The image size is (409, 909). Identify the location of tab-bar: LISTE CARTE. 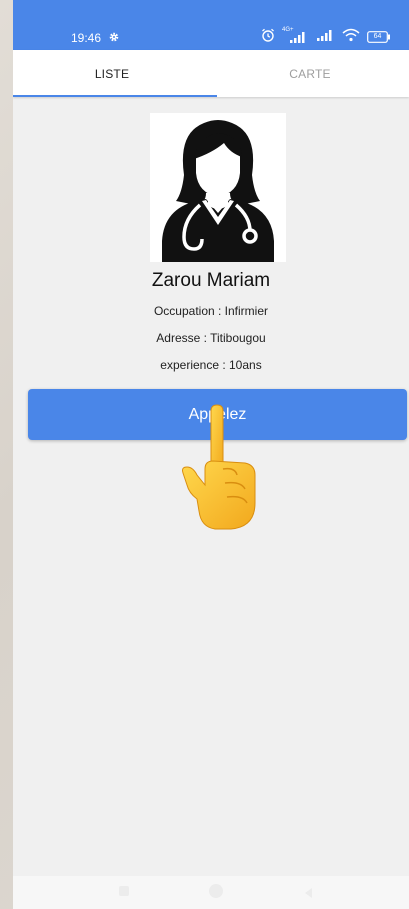
(211, 73).